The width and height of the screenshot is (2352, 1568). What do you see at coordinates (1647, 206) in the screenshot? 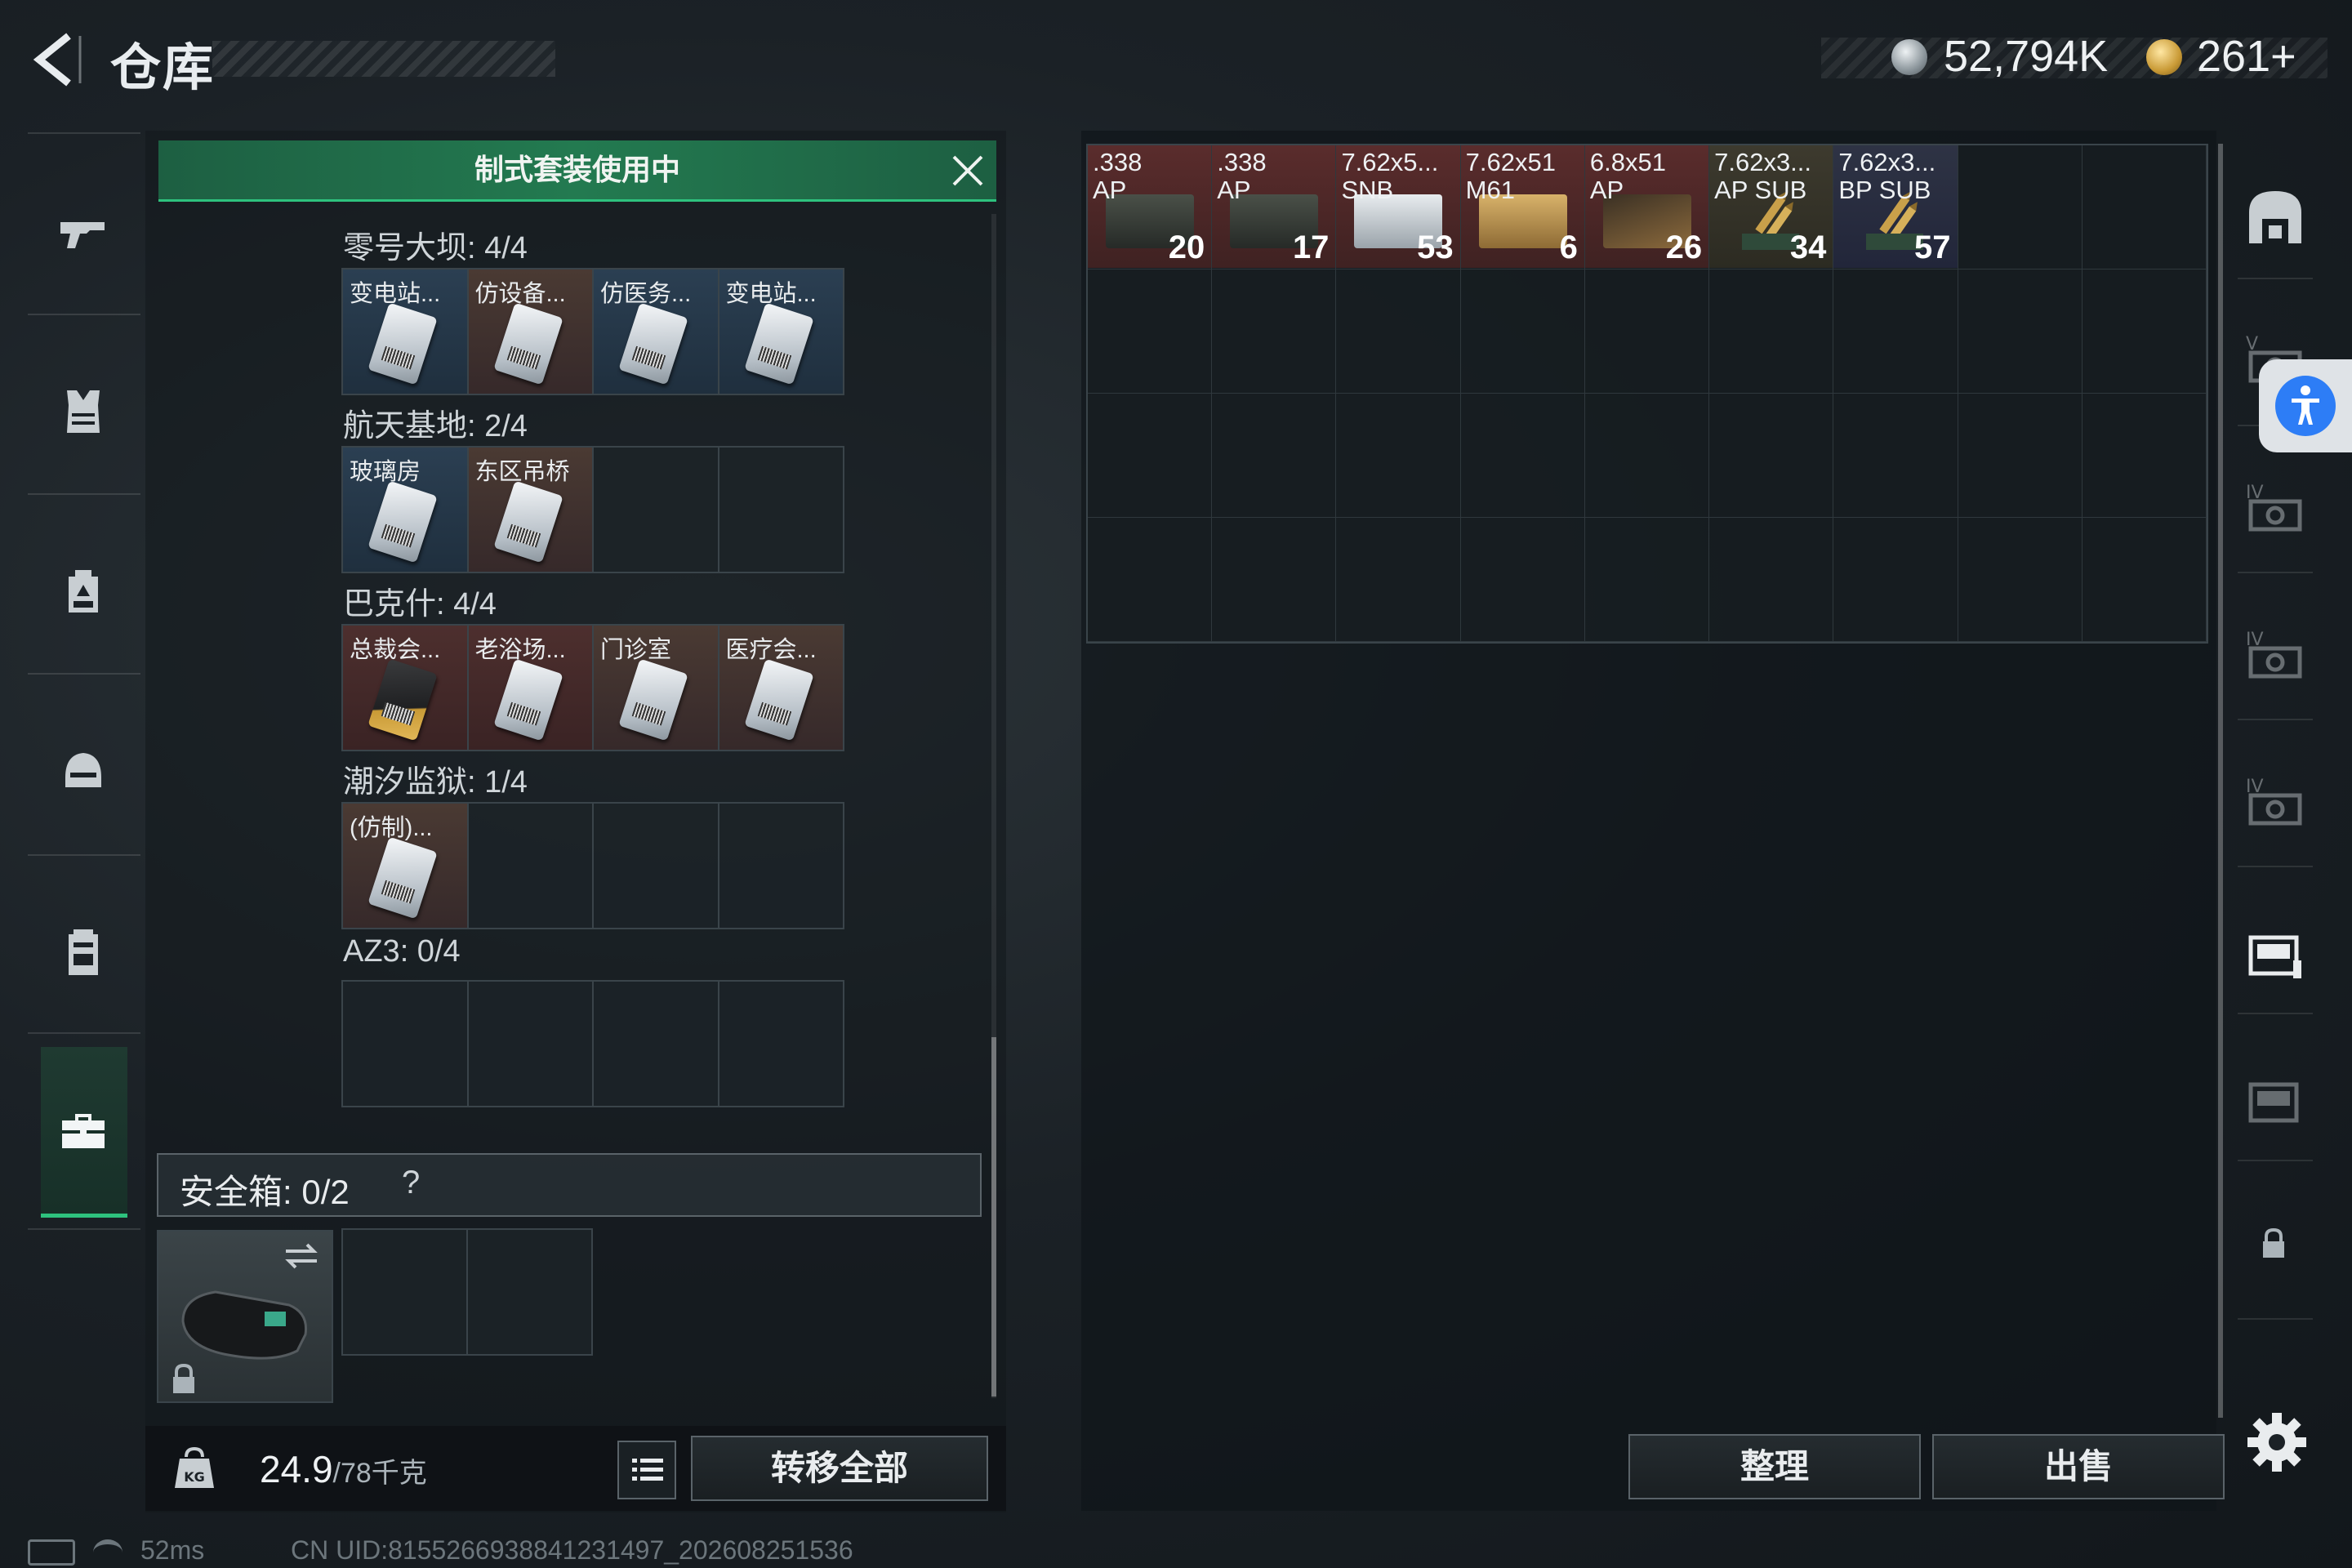
I see `ammo-item: 6.8x51 AP 26` at bounding box center [1647, 206].